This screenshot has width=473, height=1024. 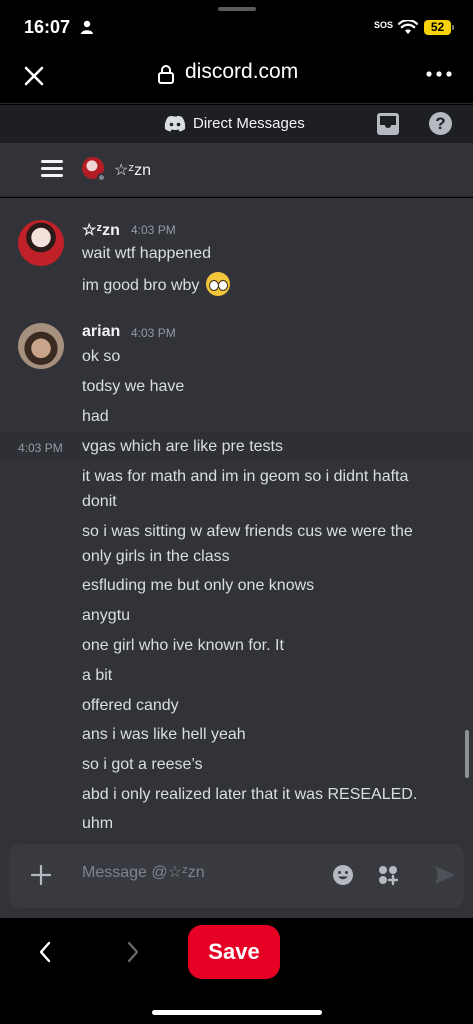 I want to click on message-line: a bit, so click(x=97, y=675).